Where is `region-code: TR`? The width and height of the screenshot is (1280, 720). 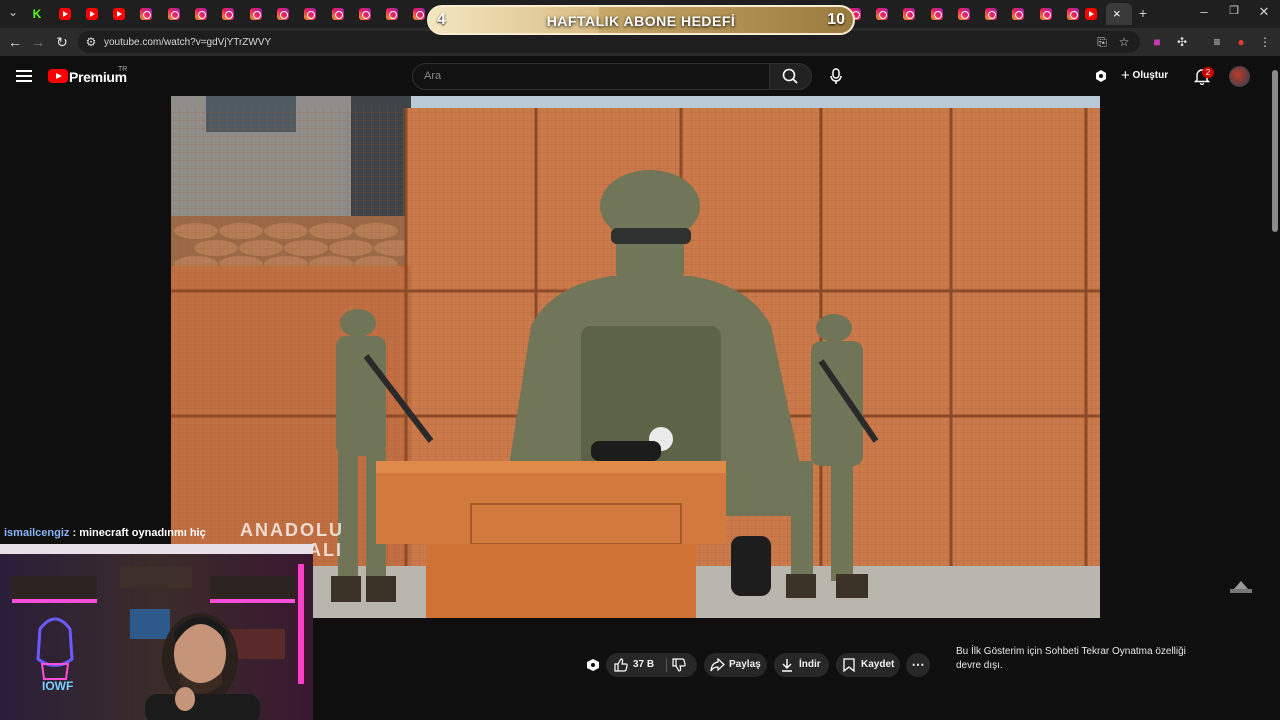
region-code: TR is located at coordinates (123, 69).